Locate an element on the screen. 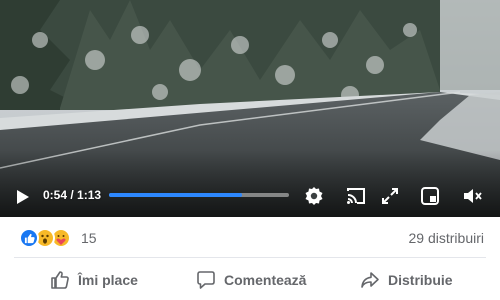 Image resolution: width=500 pixels, height=300 pixels. video-time-readout: 0:54 / 1:13 is located at coordinates (72, 195).